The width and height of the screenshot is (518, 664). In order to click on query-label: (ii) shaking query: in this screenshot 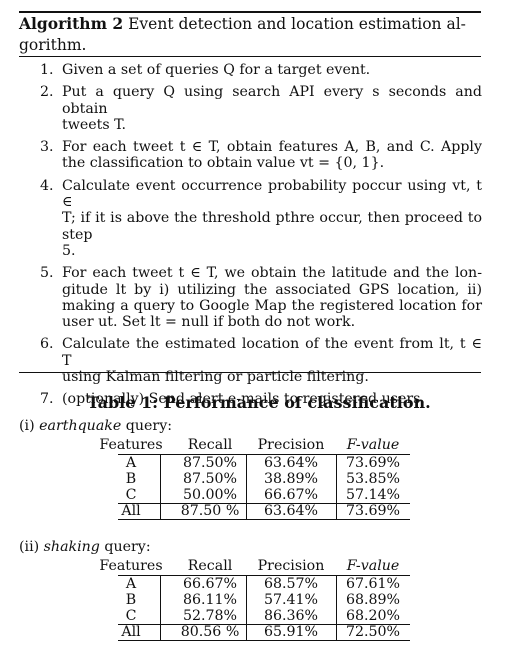, I will do `click(85, 547)`.